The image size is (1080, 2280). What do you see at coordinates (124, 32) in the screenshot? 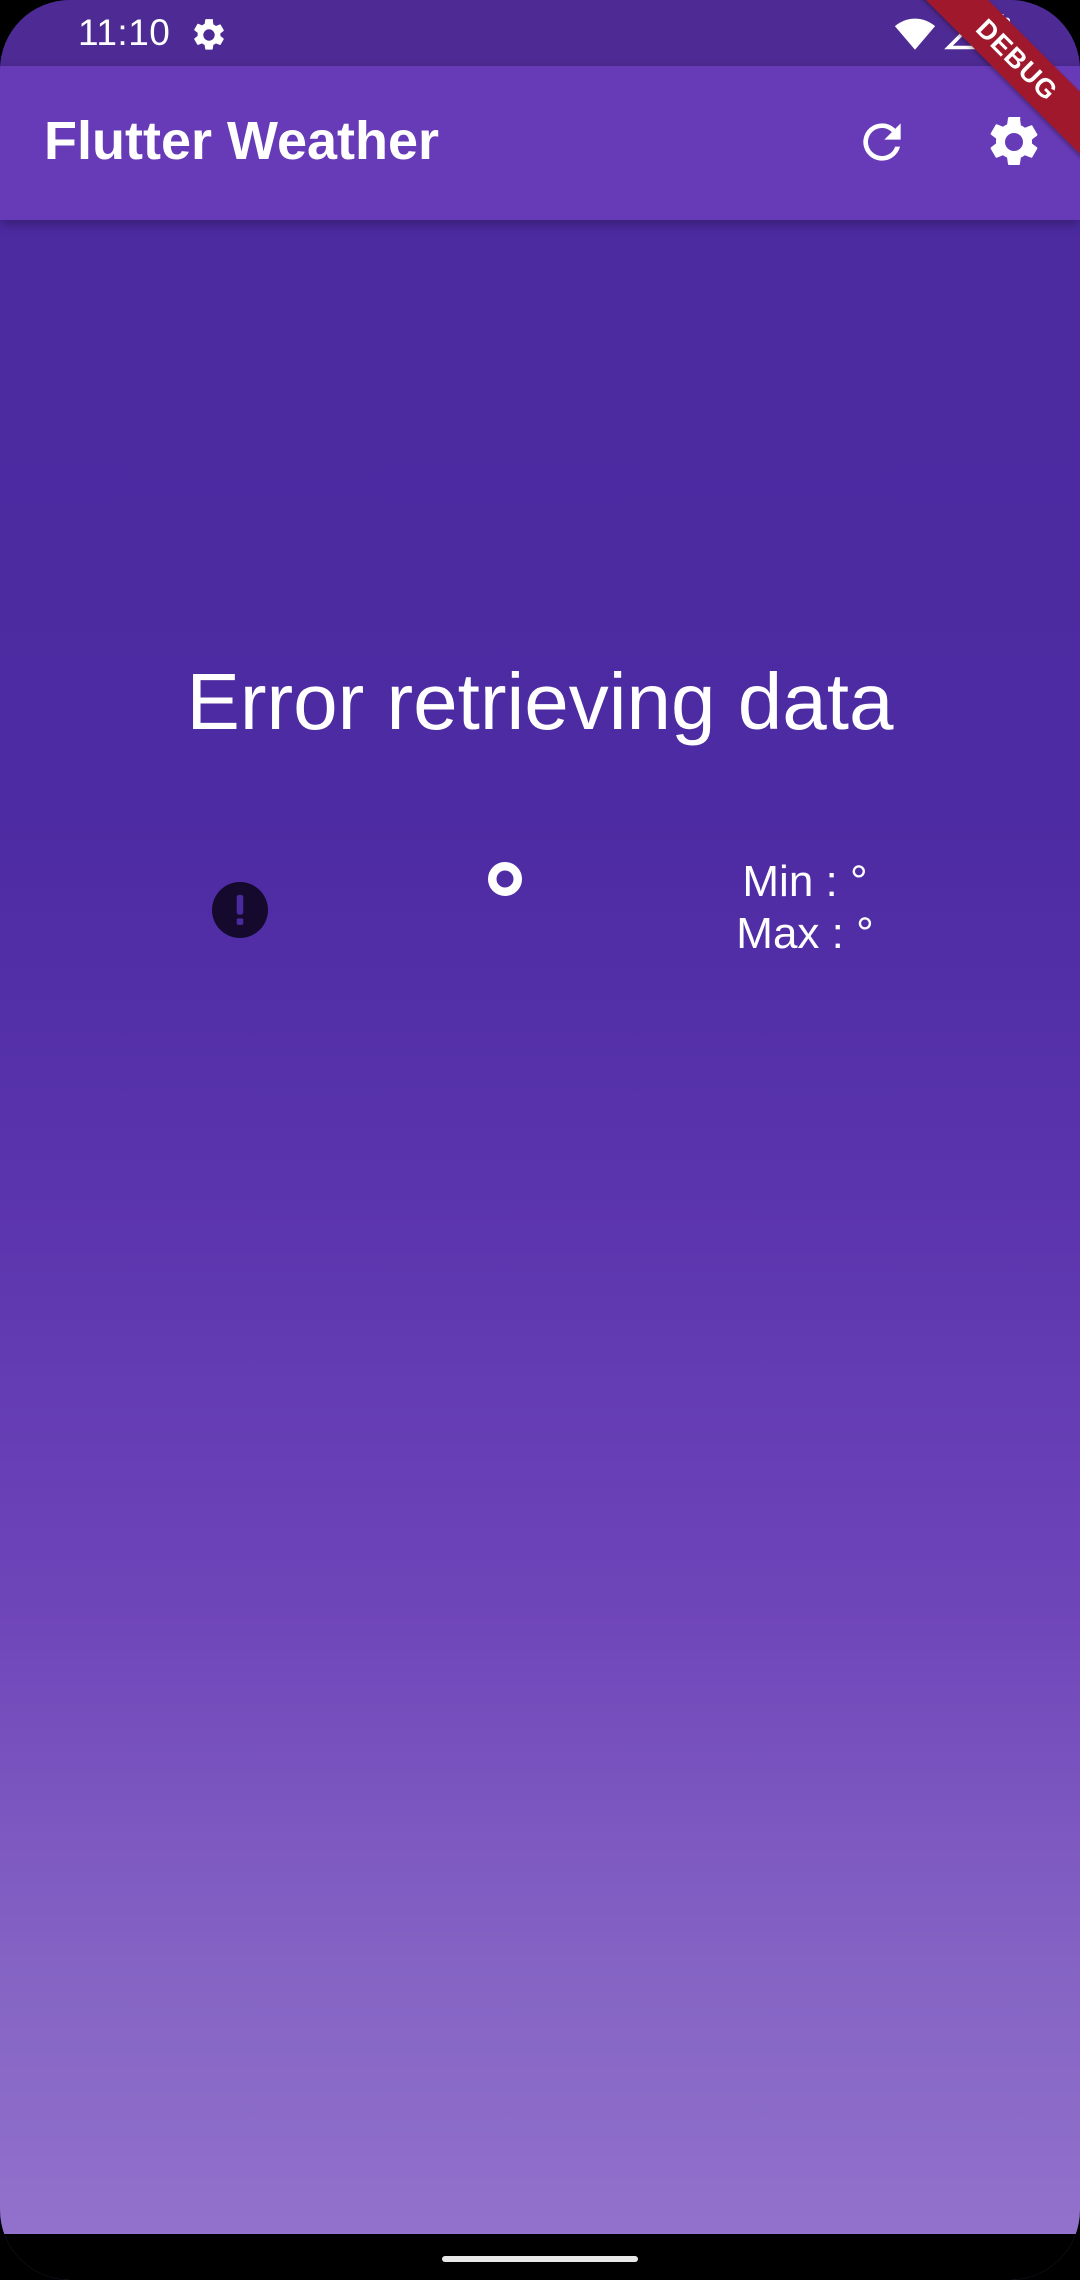
I see `status-time: 11:10` at bounding box center [124, 32].